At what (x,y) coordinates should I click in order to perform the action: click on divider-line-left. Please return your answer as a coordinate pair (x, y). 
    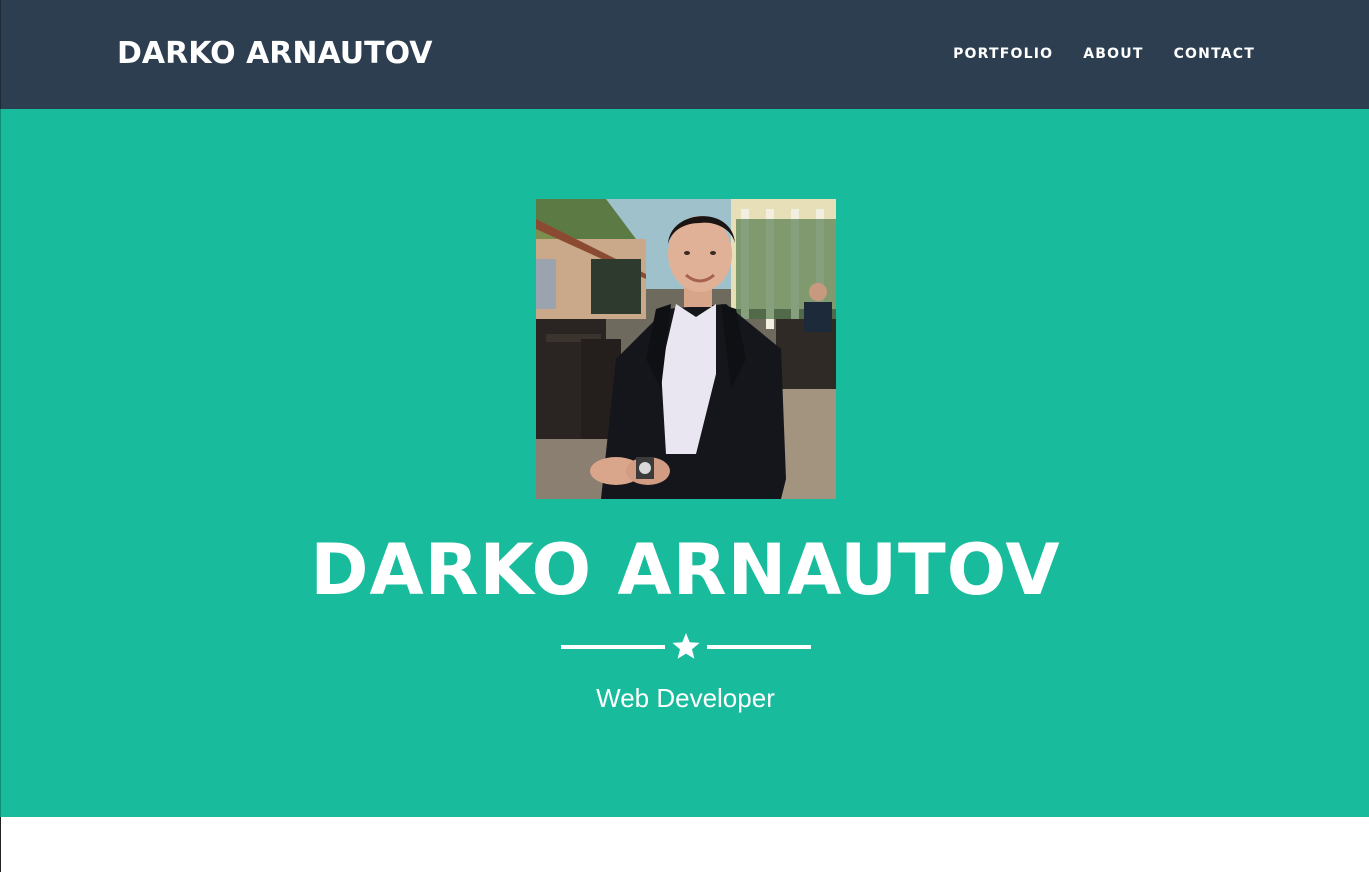
    Looking at the image, I should click on (613, 647).